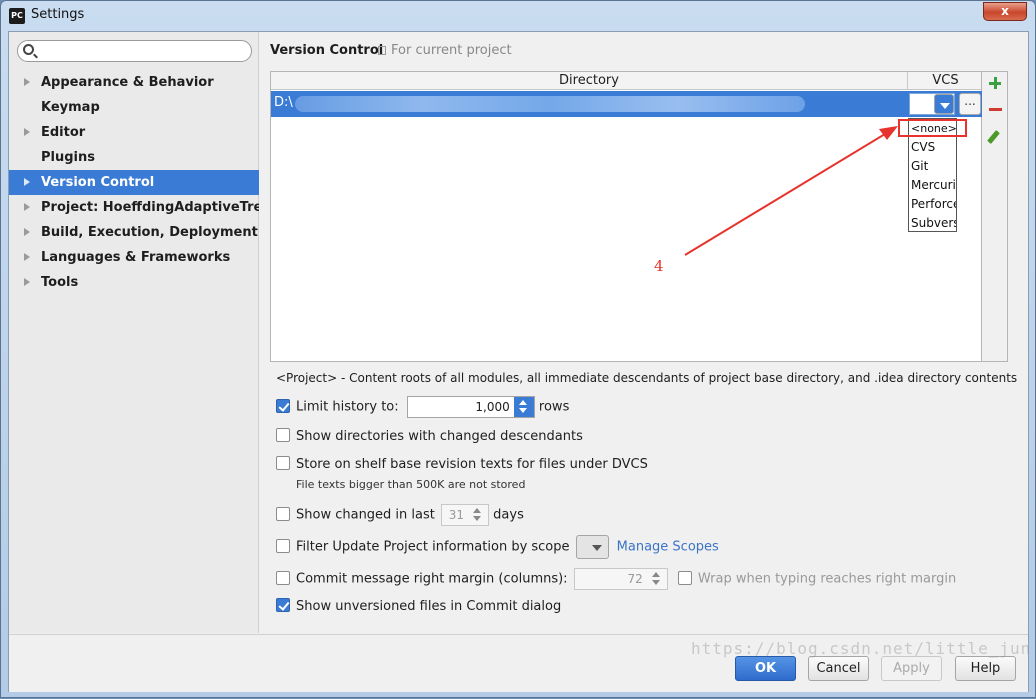 The width and height of the screenshot is (1036, 699). I want to click on show-unversioned-label: Show unversioned files in Commit dialog, so click(429, 606).